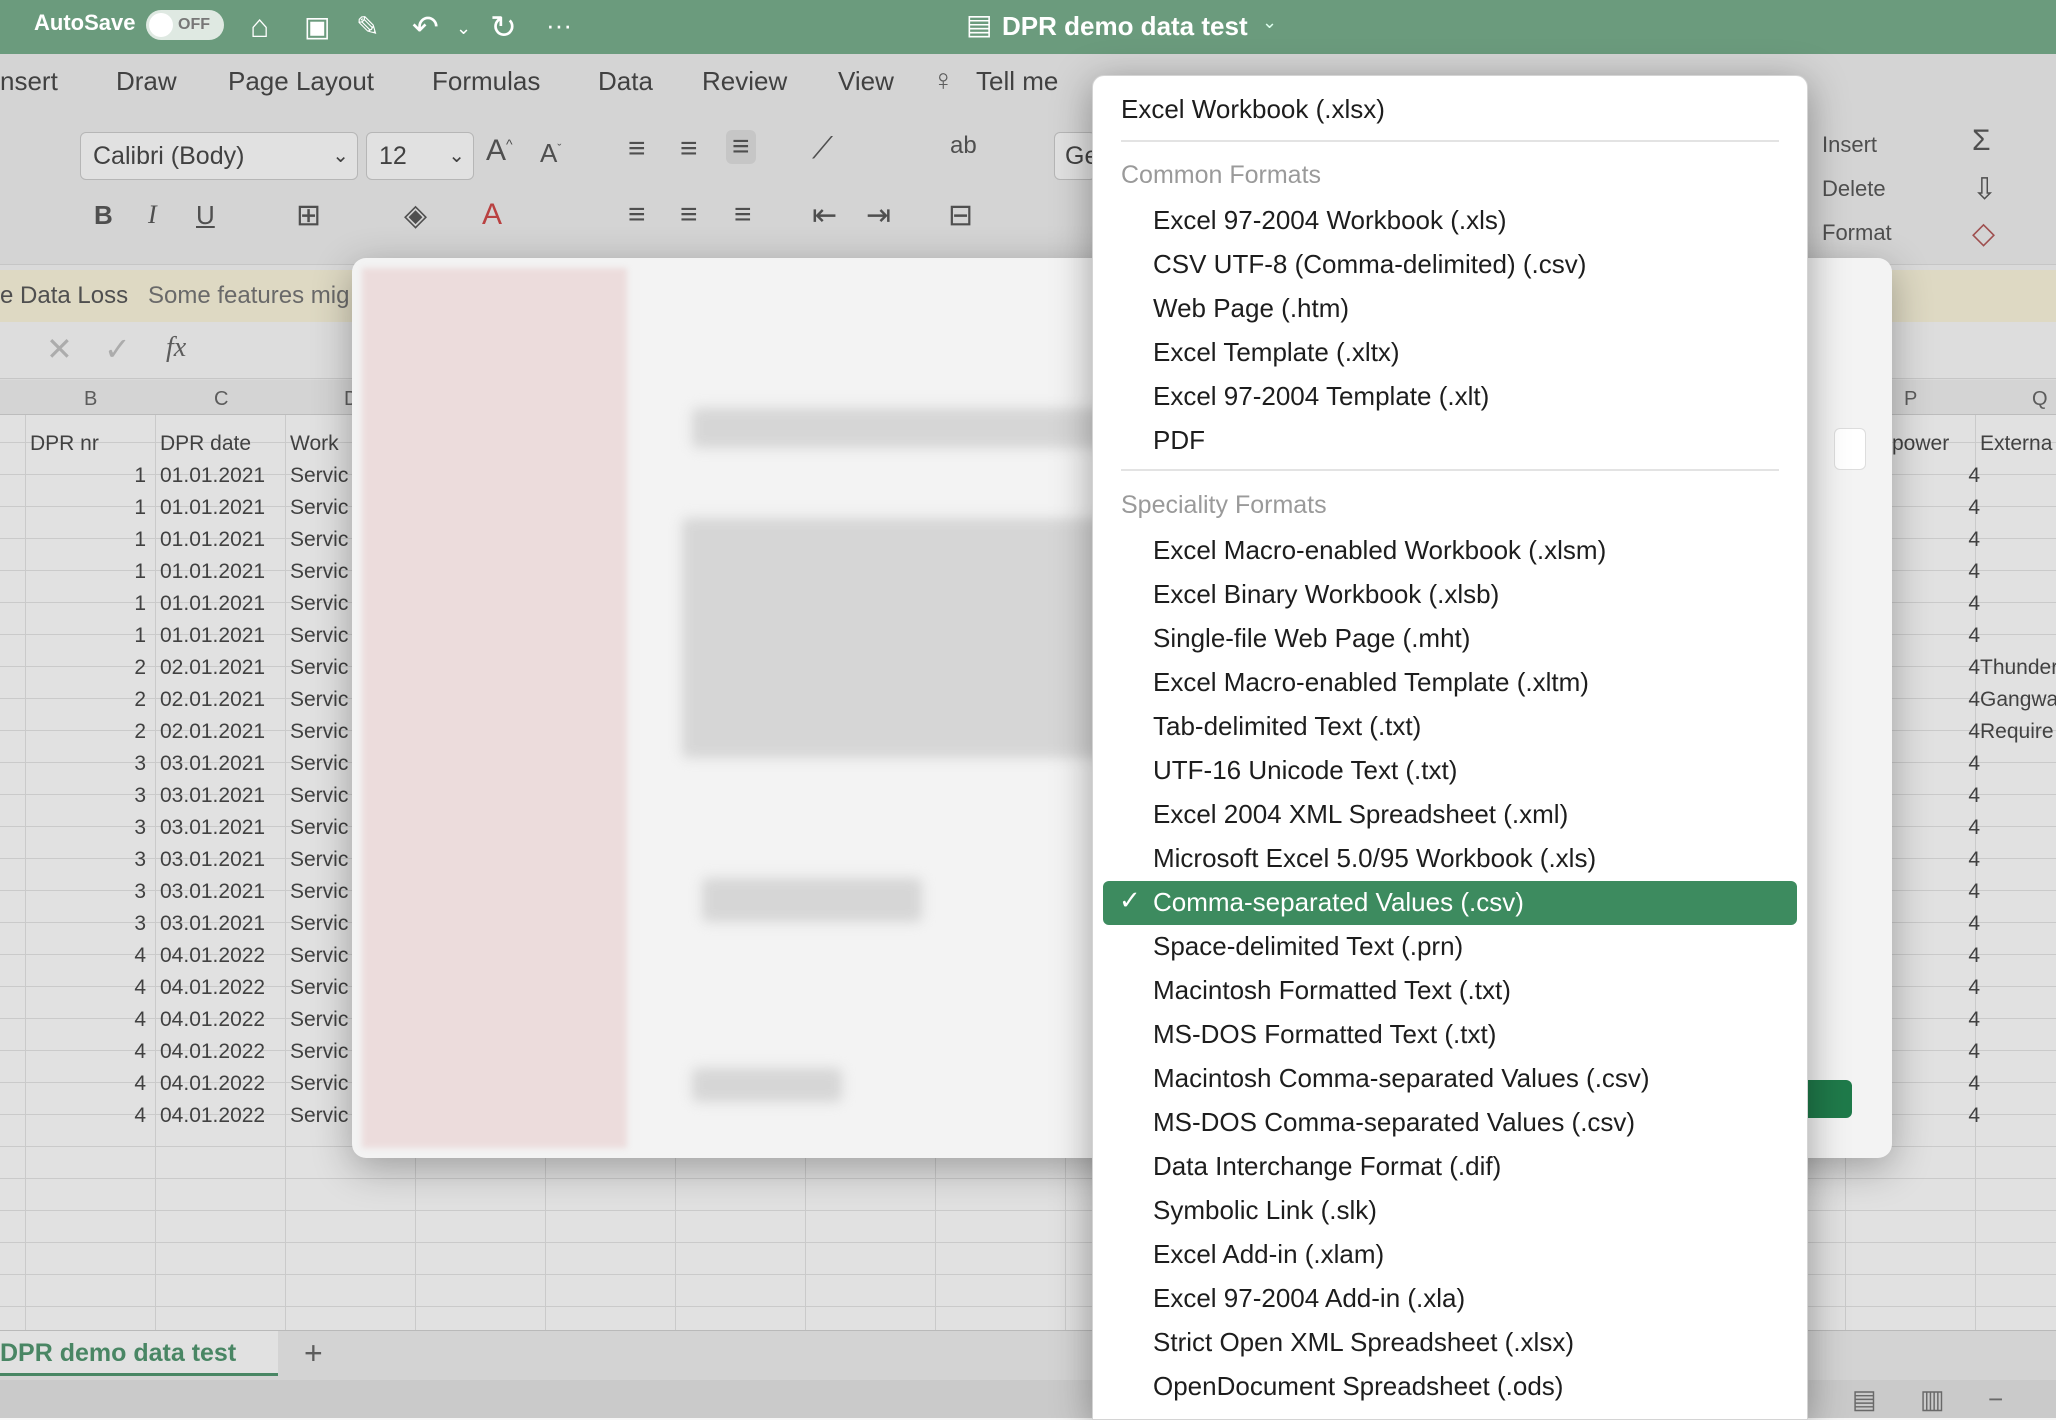 This screenshot has height=1420, width=2056. What do you see at coordinates (1276, 352) in the screenshot?
I see `format-option: Excel Template (.xltx)` at bounding box center [1276, 352].